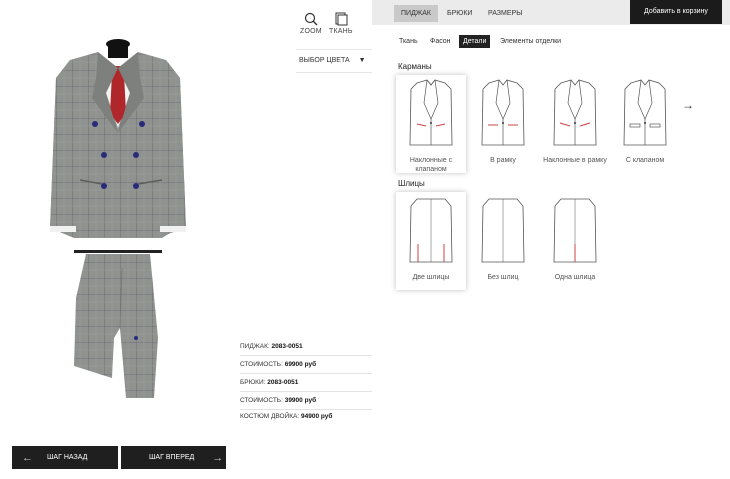 This screenshot has height=479, width=730. What do you see at coordinates (253, 382) in the screenshot?
I see `summary-label: БРЮКИ:` at bounding box center [253, 382].